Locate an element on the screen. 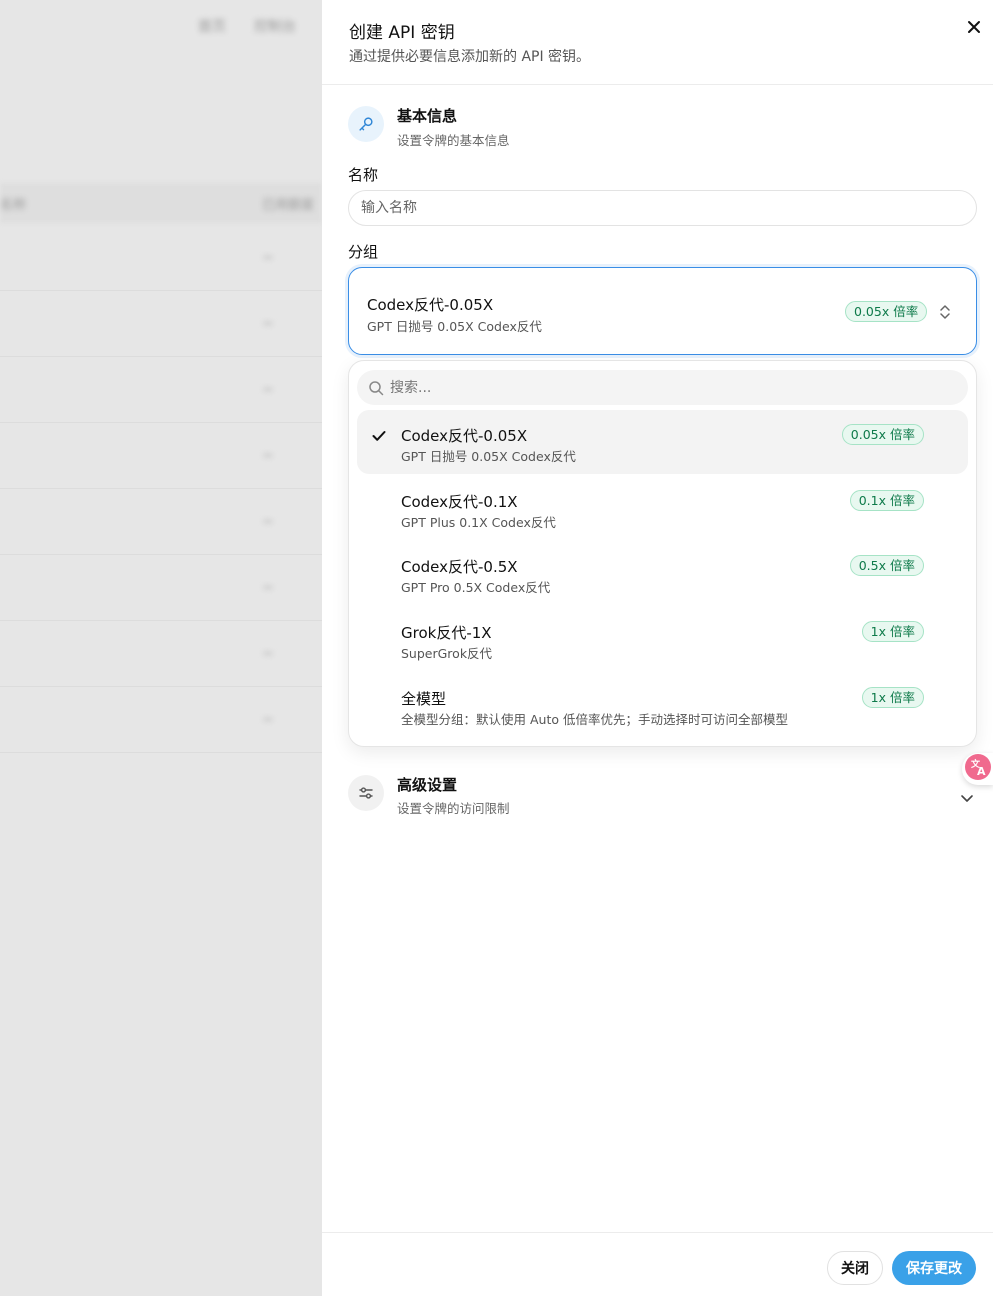 This screenshot has height=1296, width=993. group-selected-title: Codex反代-0.05X is located at coordinates (430, 305).